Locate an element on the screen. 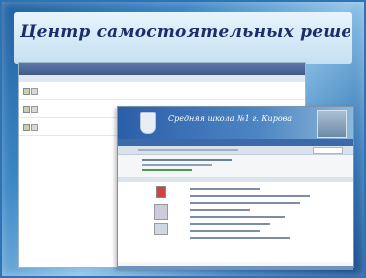 This screenshot has height=278, width=366. file-list-header is located at coordinates (162, 69).